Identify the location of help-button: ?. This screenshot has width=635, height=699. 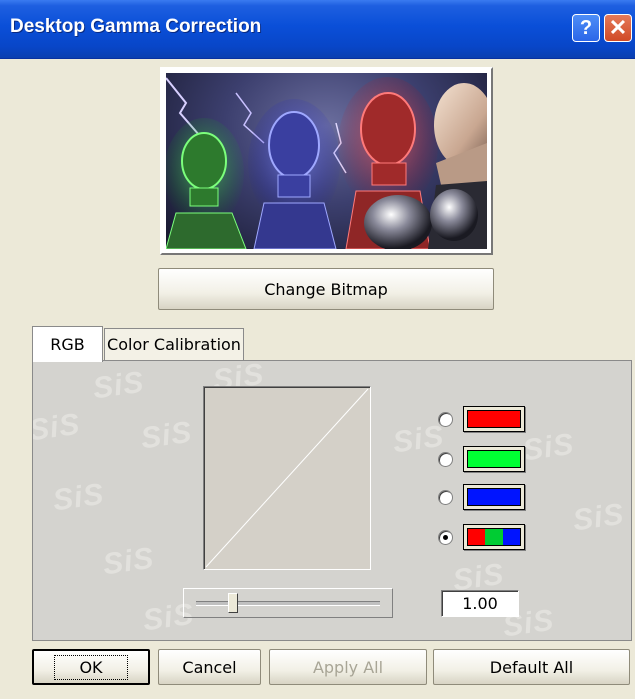
(586, 28).